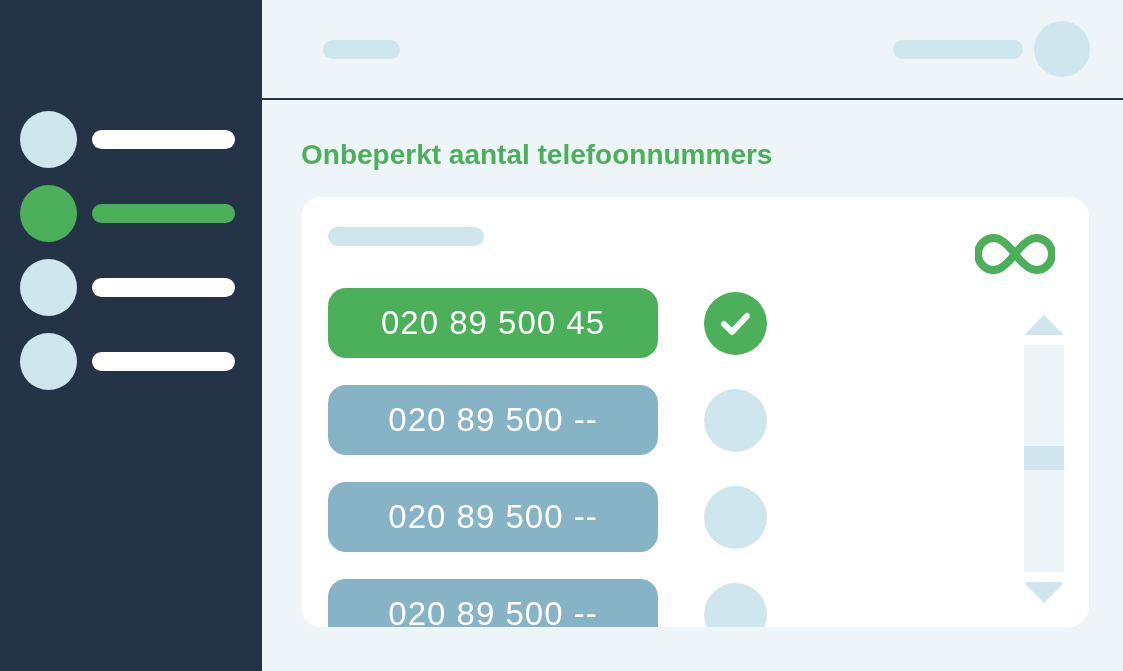 Image resolution: width=1123 pixels, height=671 pixels. What do you see at coordinates (1015, 254) in the screenshot?
I see `infinity-icon` at bounding box center [1015, 254].